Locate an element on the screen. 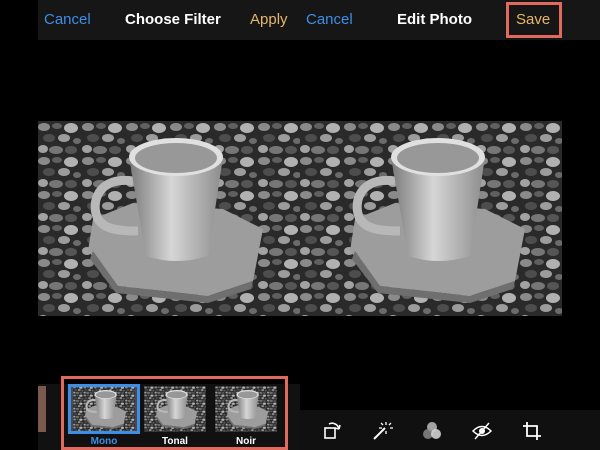  magic-wand-icon is located at coordinates (382, 431).